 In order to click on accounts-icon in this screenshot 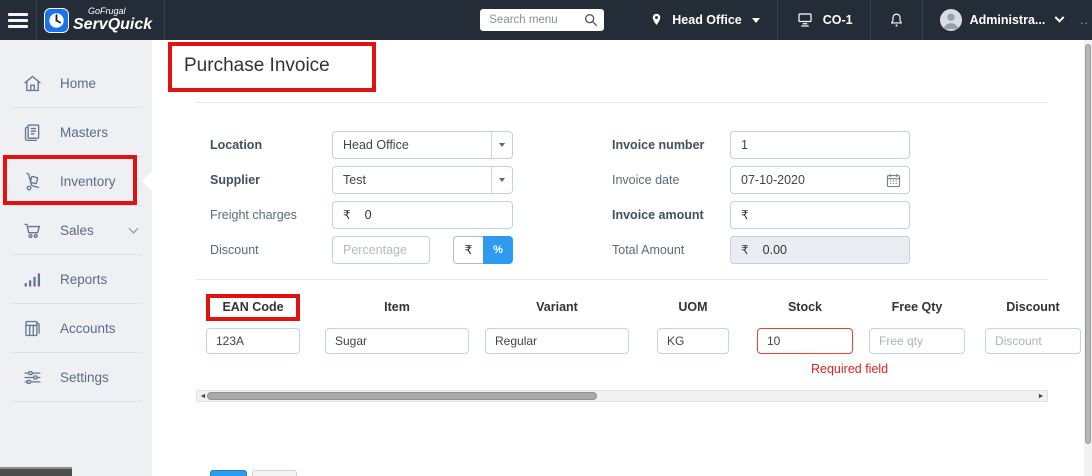, I will do `click(32, 328)`.